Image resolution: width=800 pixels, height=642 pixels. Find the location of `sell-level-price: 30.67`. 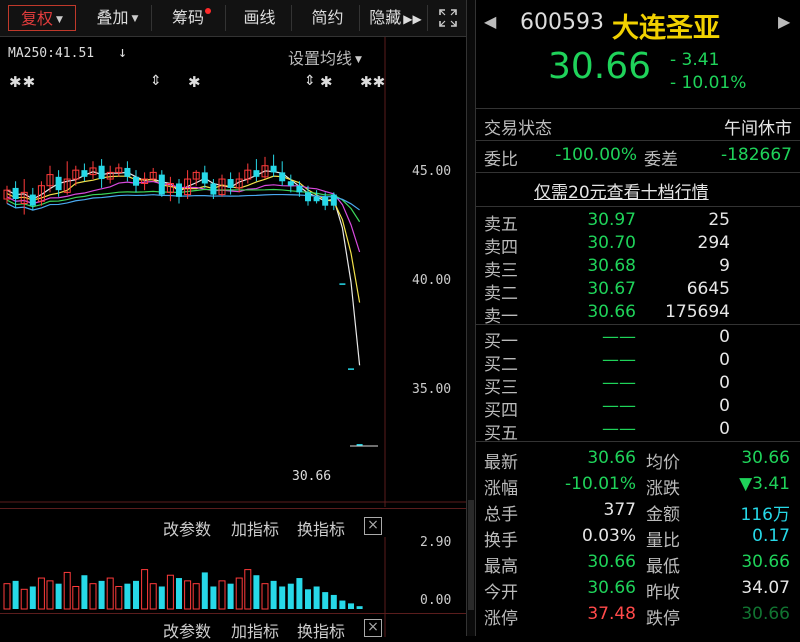

sell-level-price: 30.67 is located at coordinates (611, 289).